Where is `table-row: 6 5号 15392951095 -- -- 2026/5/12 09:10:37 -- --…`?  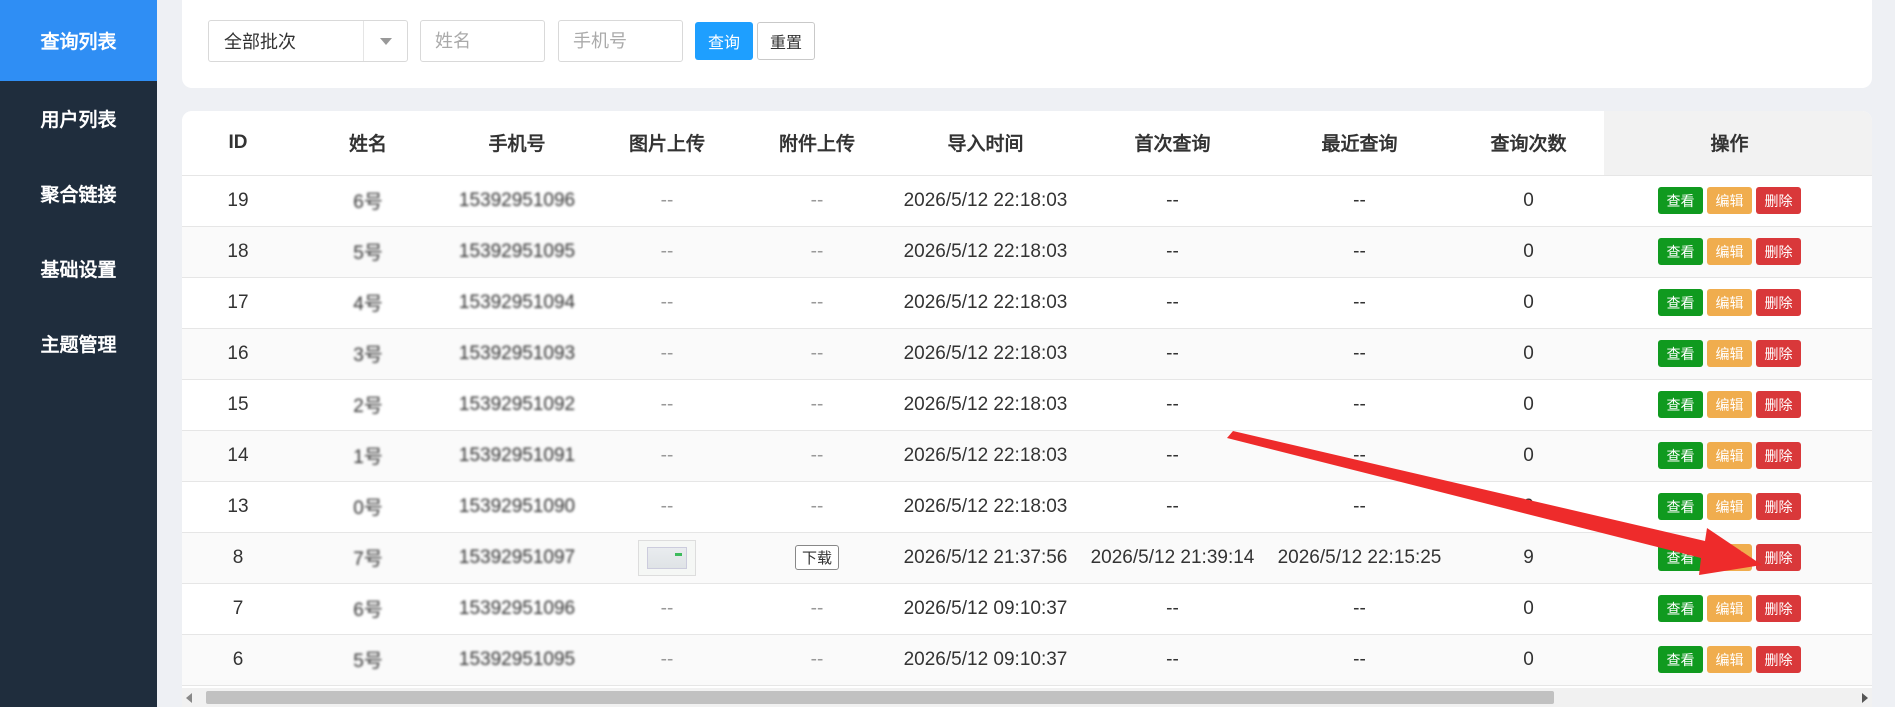 table-row: 6 5号 15392951095 -- -- 2026/5/12 09:10:37 -- --… is located at coordinates (1027, 660).